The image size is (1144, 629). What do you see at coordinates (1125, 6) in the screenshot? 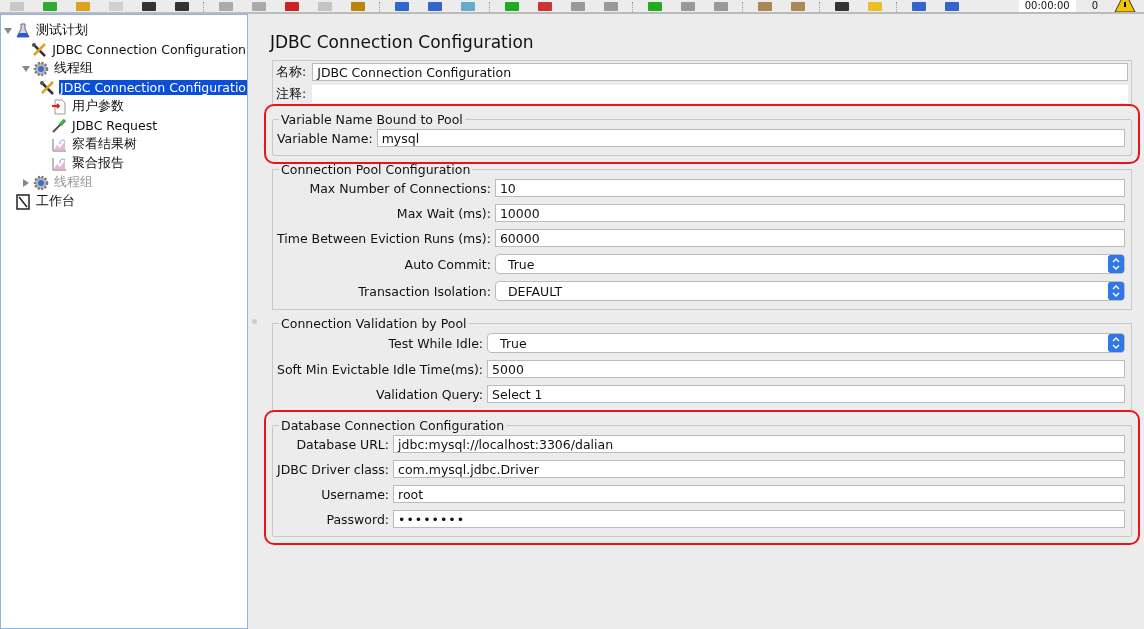
I see `warning-icon` at bounding box center [1125, 6].